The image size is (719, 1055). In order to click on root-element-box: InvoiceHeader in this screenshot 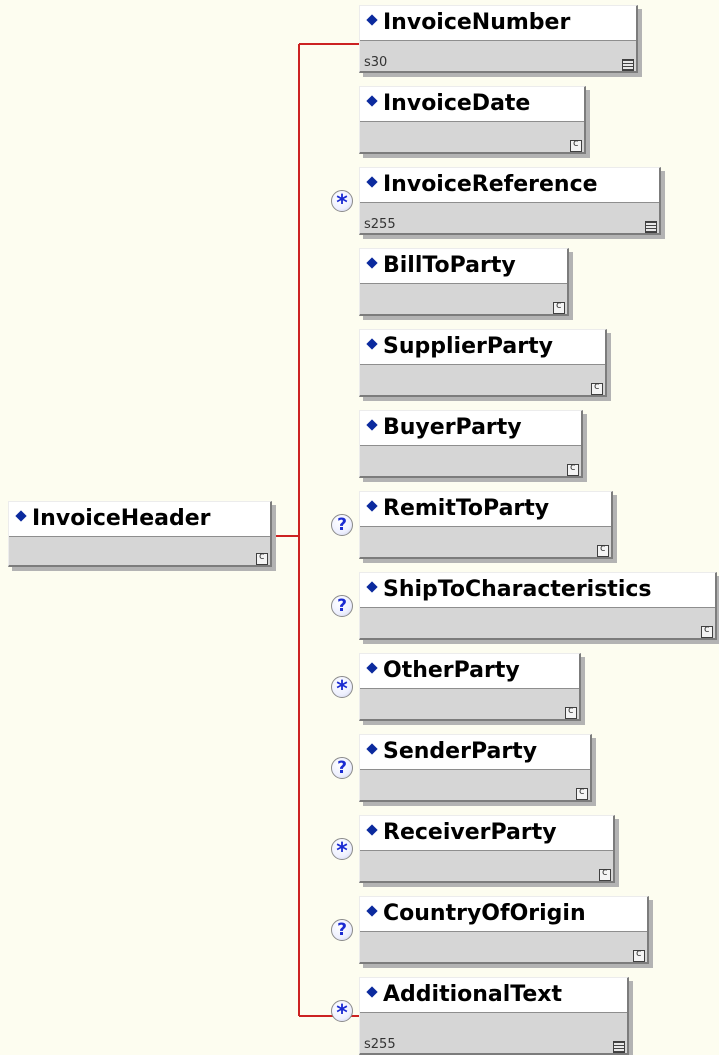, I will do `click(140, 534)`.